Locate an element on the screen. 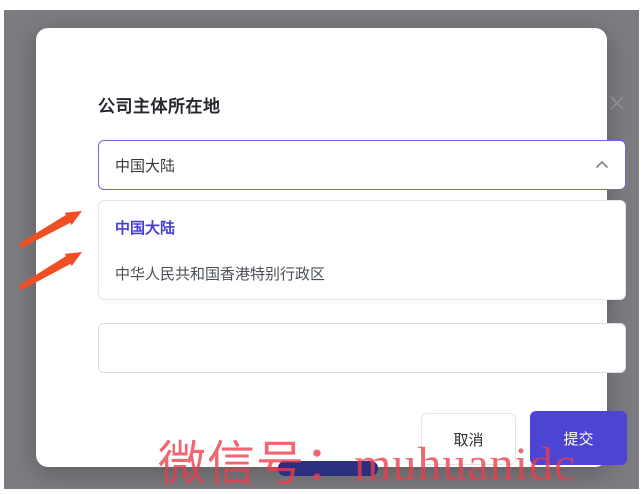 The width and height of the screenshot is (643, 494). partially-visible-button is located at coordinates (328, 468).